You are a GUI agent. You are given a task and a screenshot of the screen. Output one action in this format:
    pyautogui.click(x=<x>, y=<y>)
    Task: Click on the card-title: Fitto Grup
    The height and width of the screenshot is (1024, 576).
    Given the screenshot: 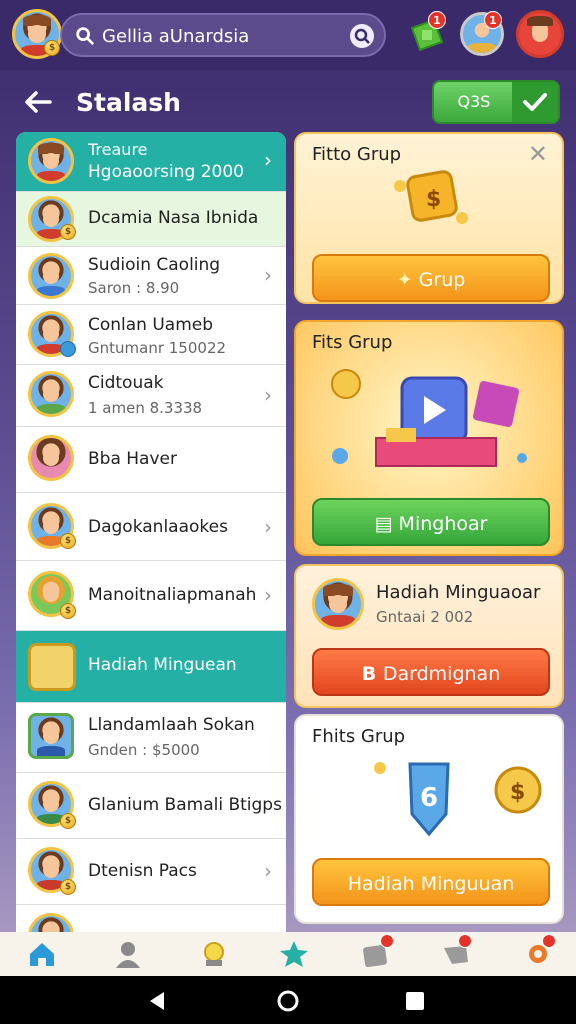 What is the action you would take?
    pyautogui.click(x=357, y=154)
    